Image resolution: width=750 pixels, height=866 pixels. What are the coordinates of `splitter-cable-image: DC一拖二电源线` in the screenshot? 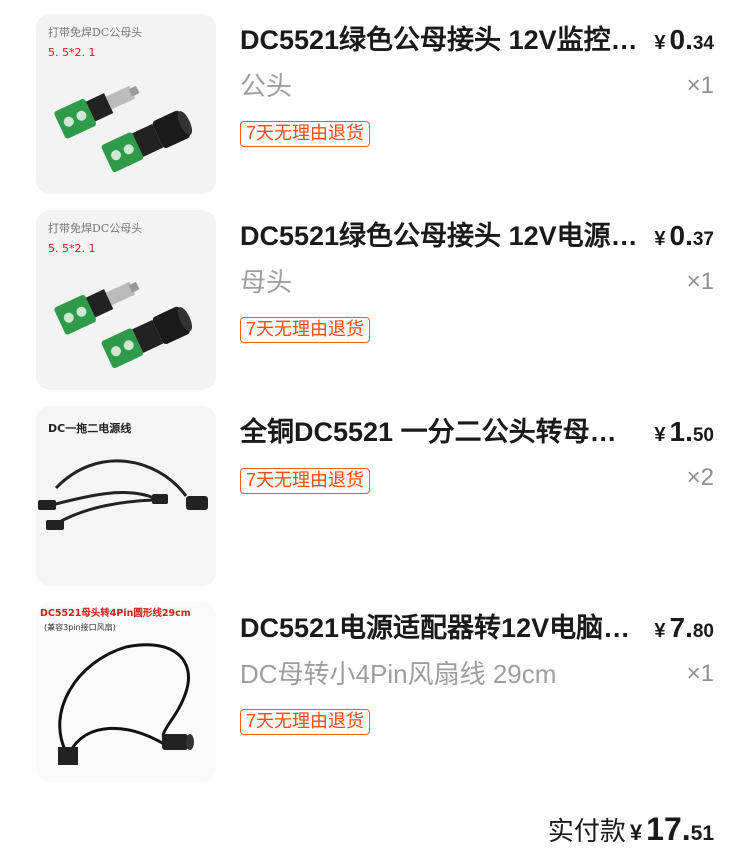 It's located at (126, 496).